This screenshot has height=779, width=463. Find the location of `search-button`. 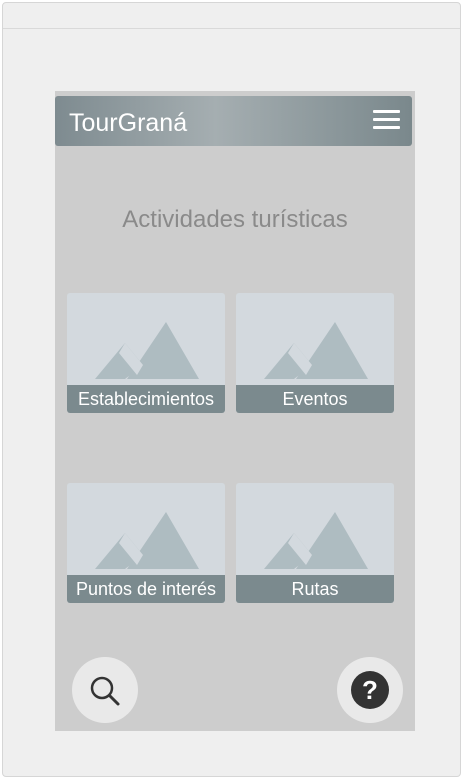

search-button is located at coordinates (105, 690).